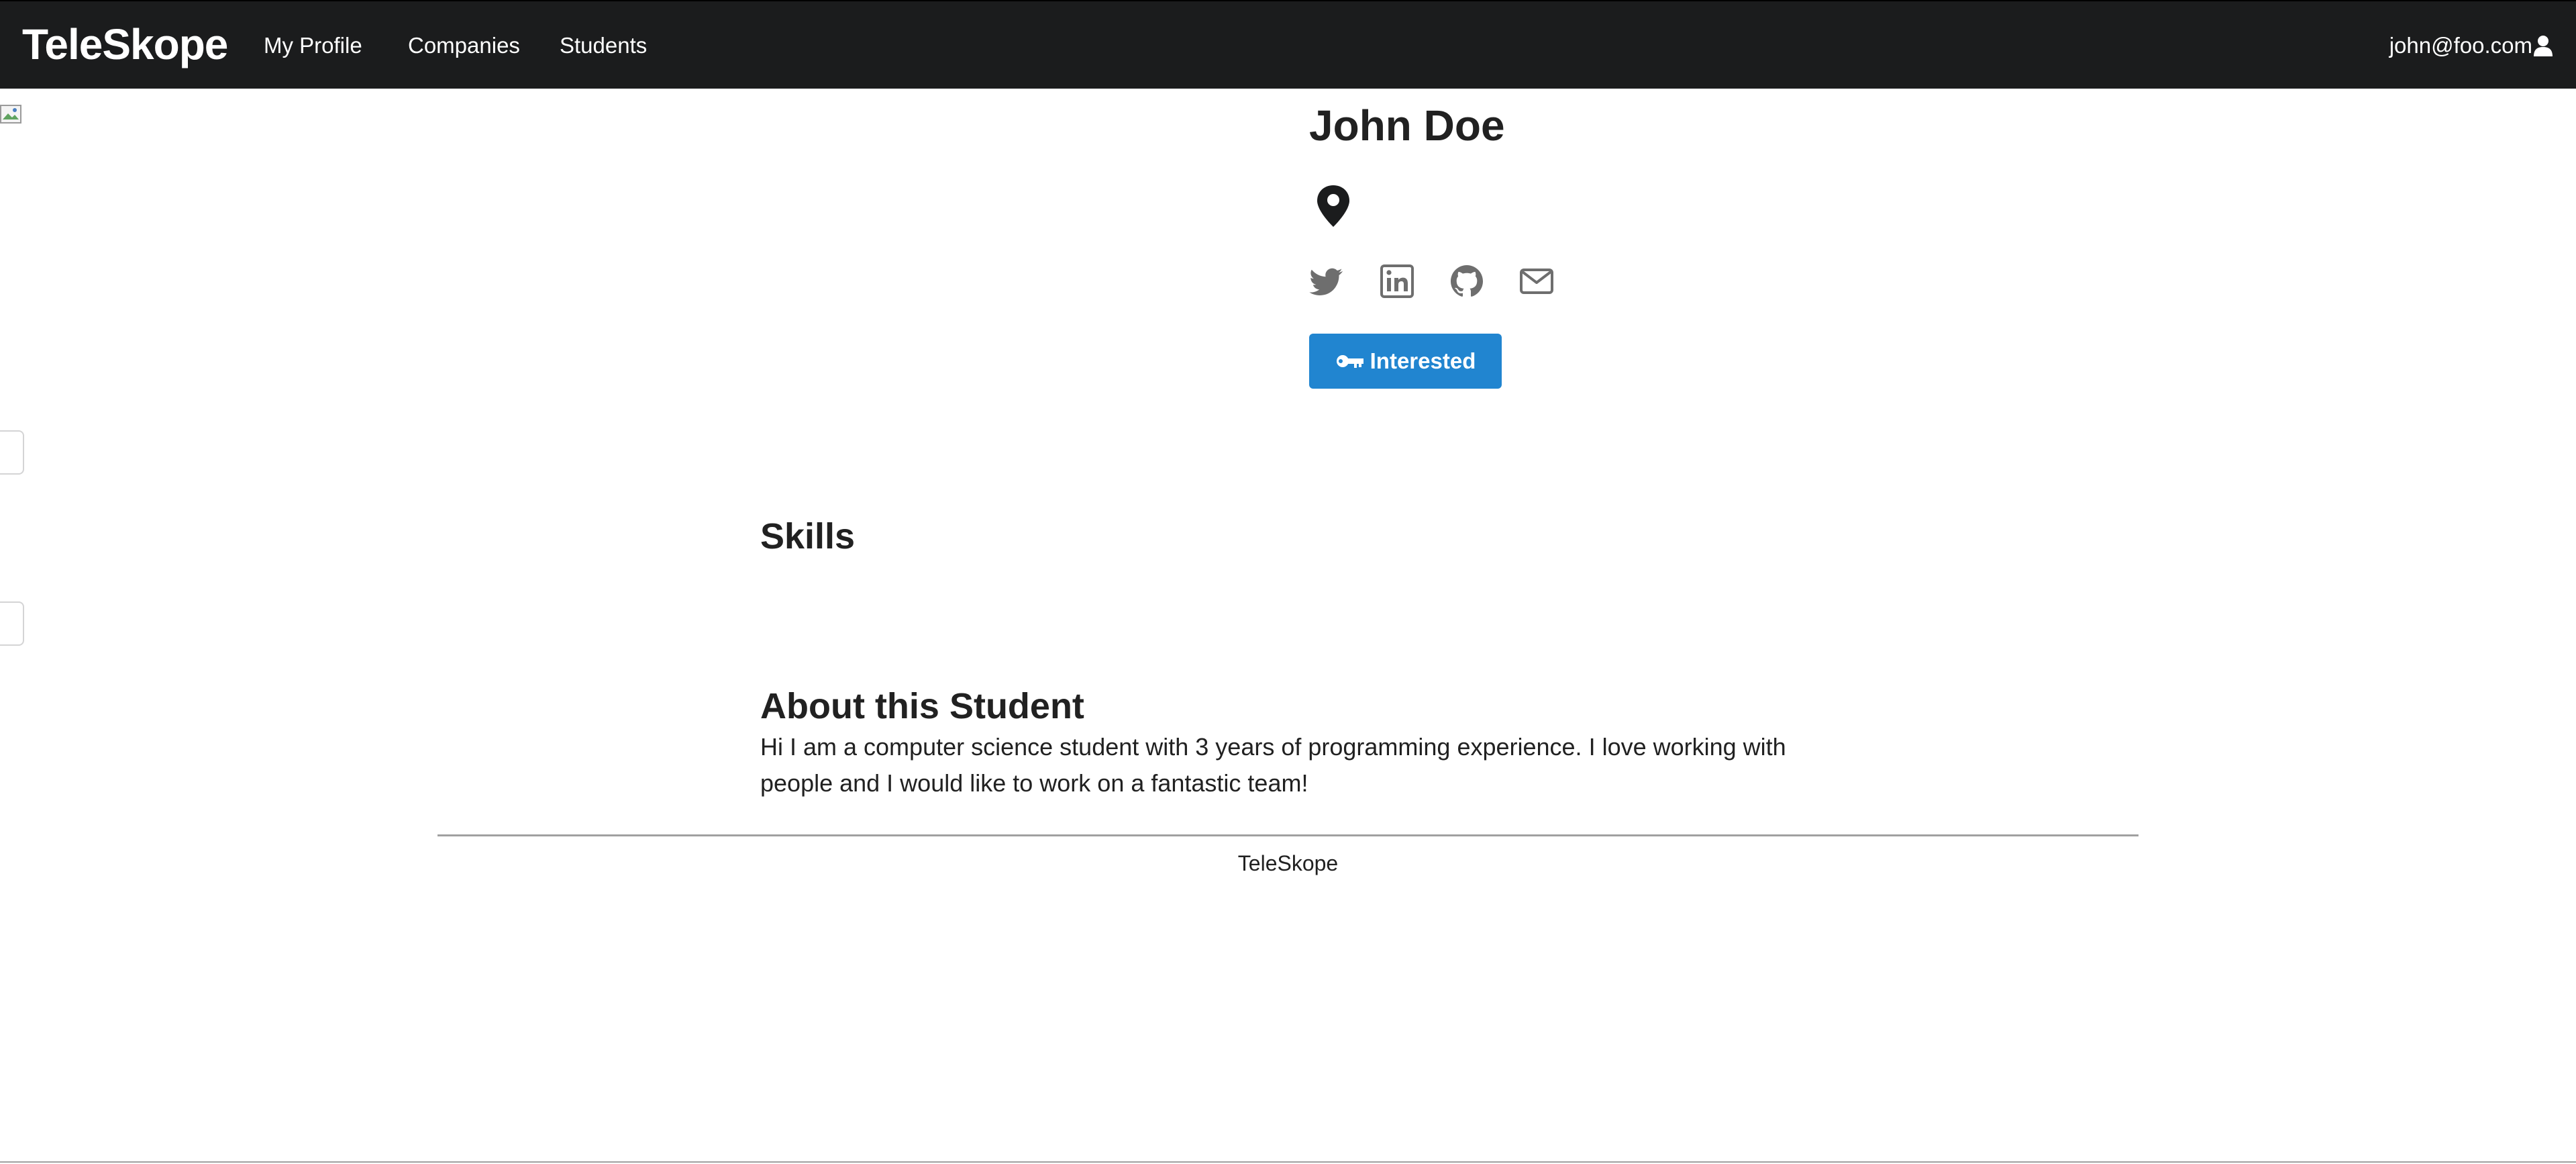 The height and width of the screenshot is (1164, 2576). Describe the element at coordinates (1288, 835) in the screenshot. I see `footer-divider` at that location.